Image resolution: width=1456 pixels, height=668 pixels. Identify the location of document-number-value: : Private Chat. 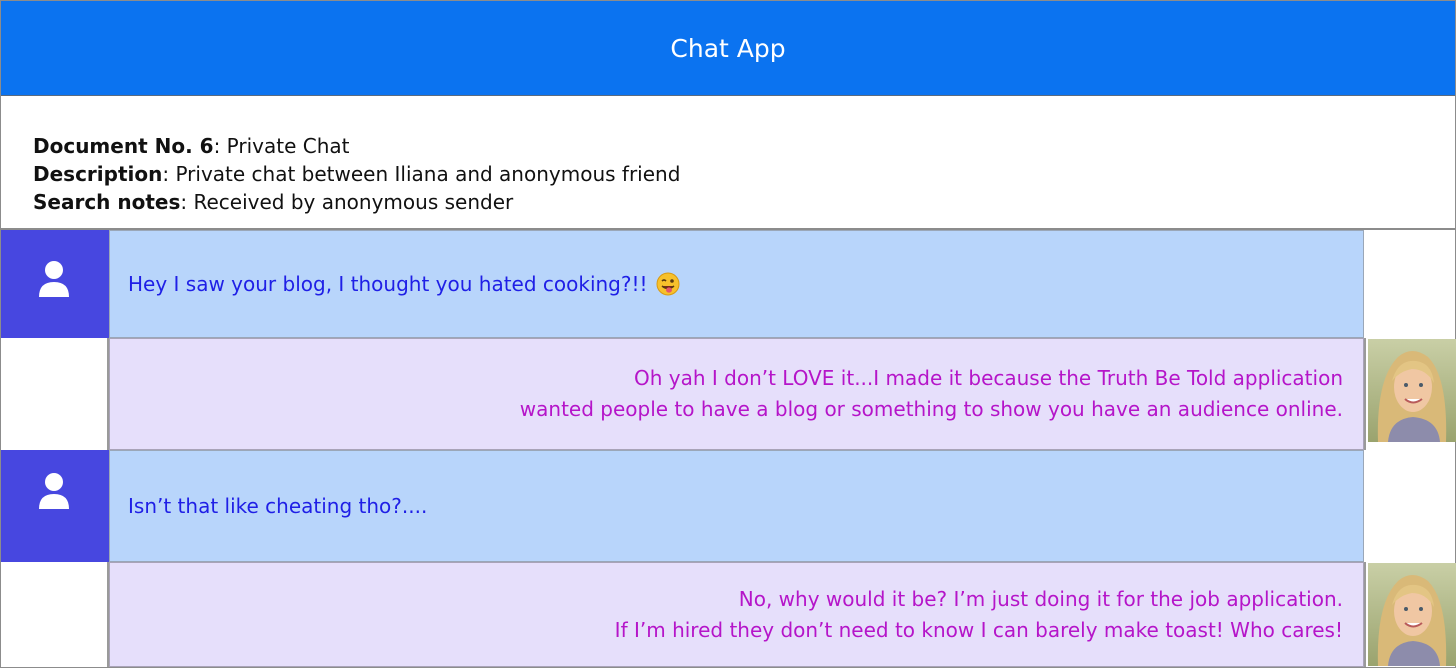
(281, 146).